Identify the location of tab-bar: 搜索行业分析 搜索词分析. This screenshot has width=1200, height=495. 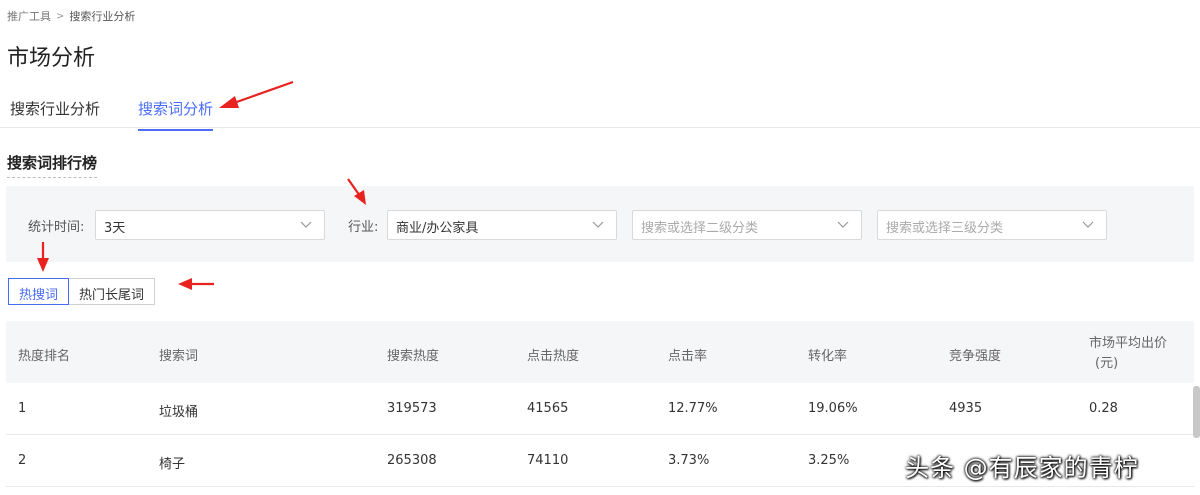
(600, 111).